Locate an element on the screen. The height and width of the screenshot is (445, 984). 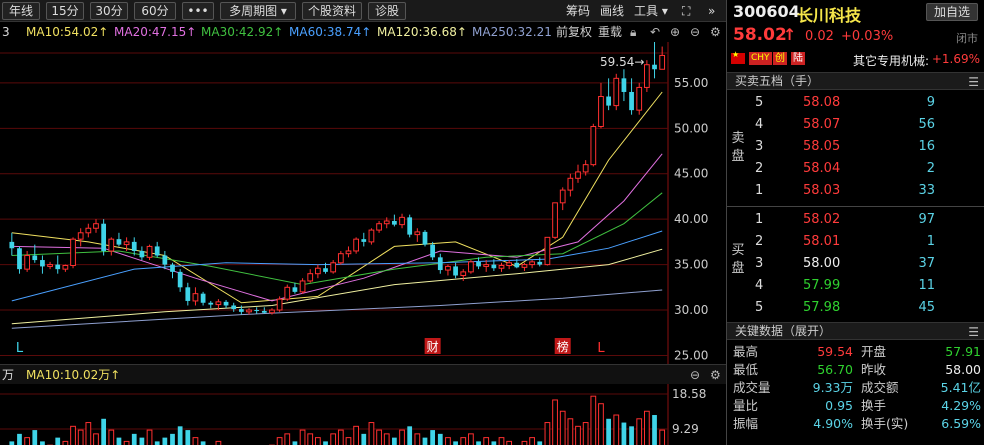
tools-dropdown: 工具 ▾ is located at coordinates (651, 11).